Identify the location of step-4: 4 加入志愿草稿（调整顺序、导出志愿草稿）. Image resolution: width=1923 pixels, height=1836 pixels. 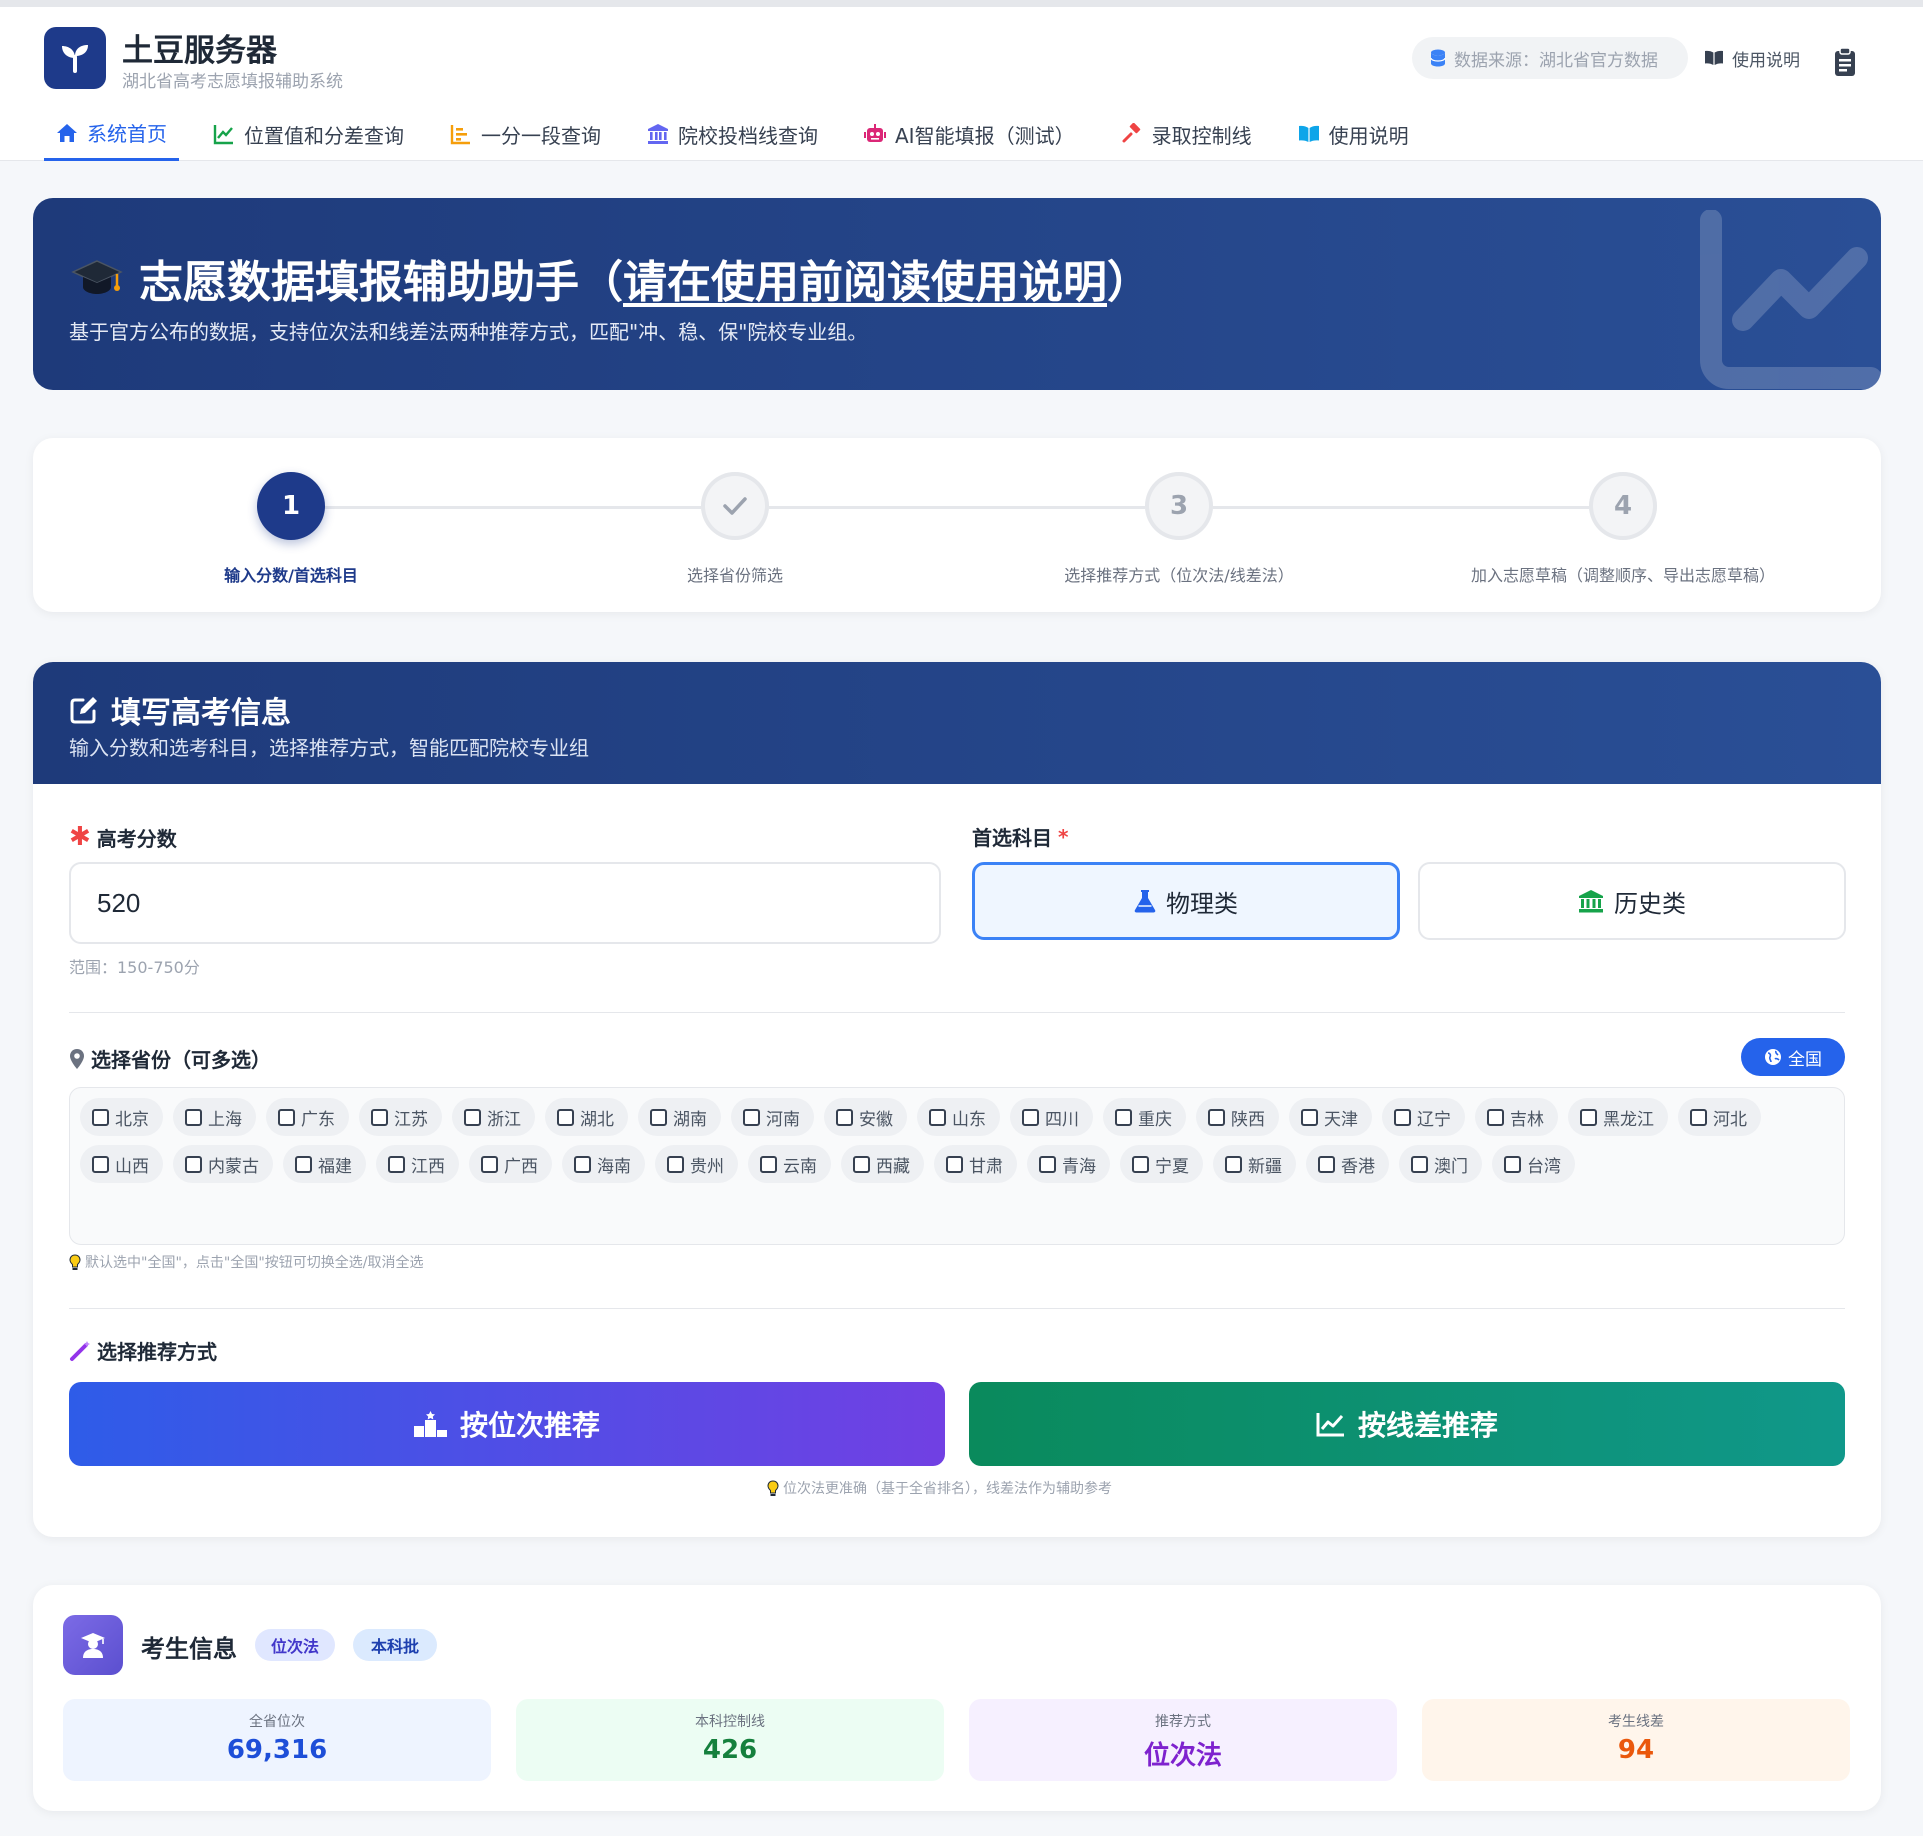
(1623, 529).